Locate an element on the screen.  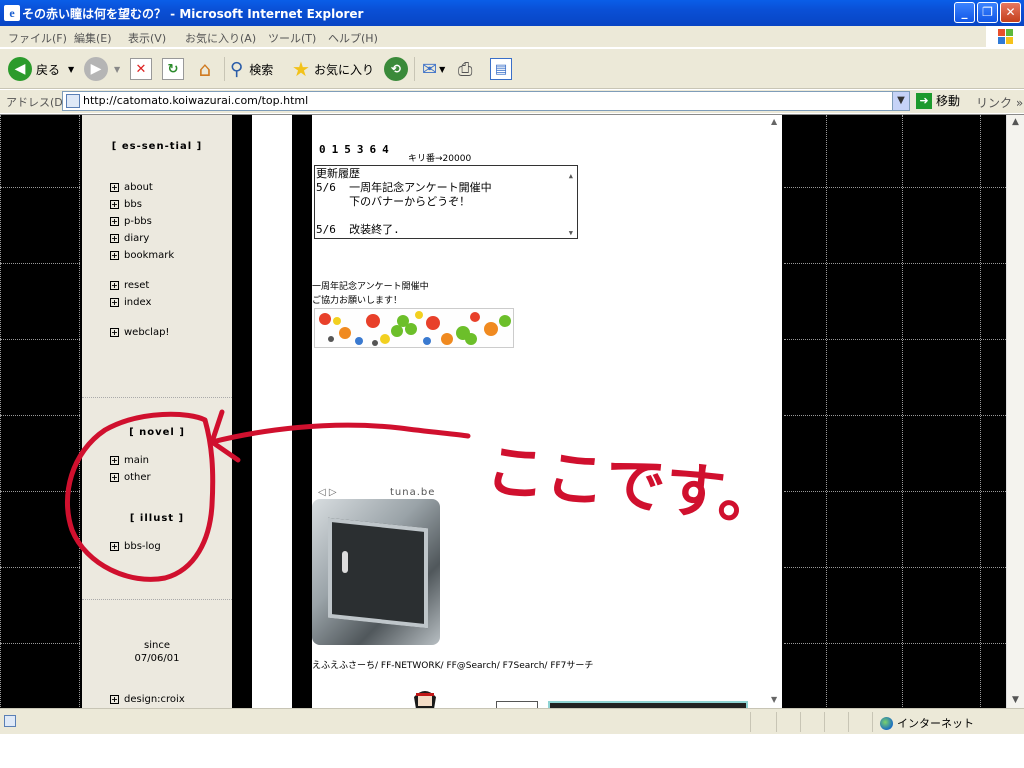
refresh-icon: ↻ is located at coordinates (173, 69).